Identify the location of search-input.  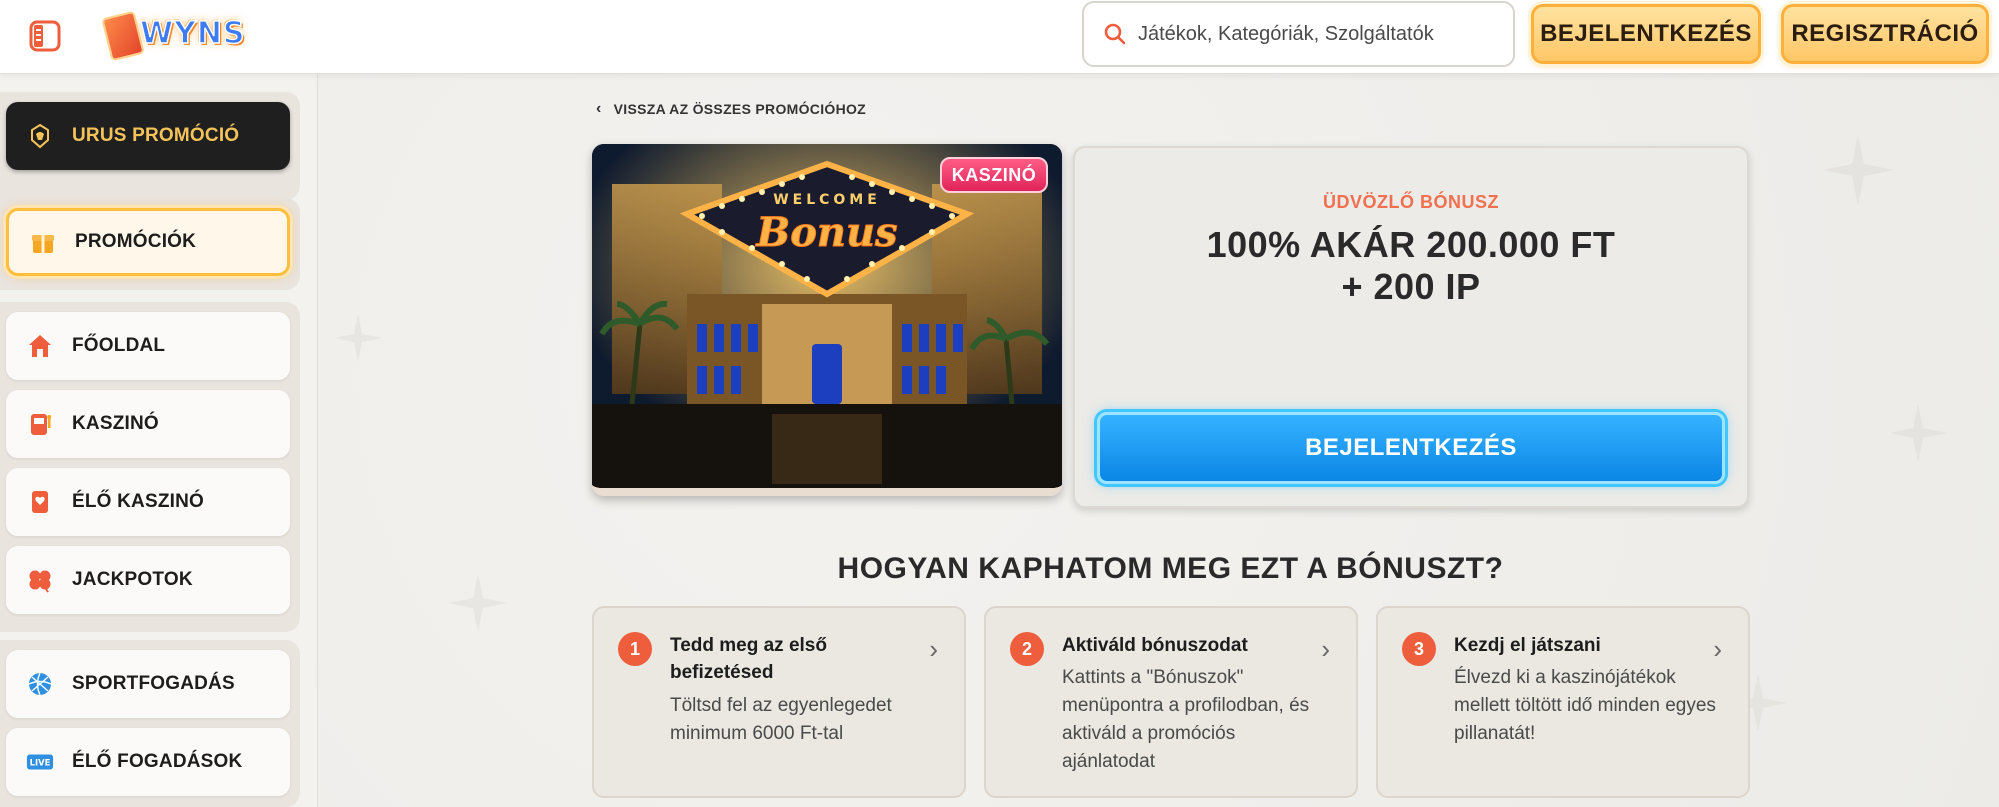
(1318, 34).